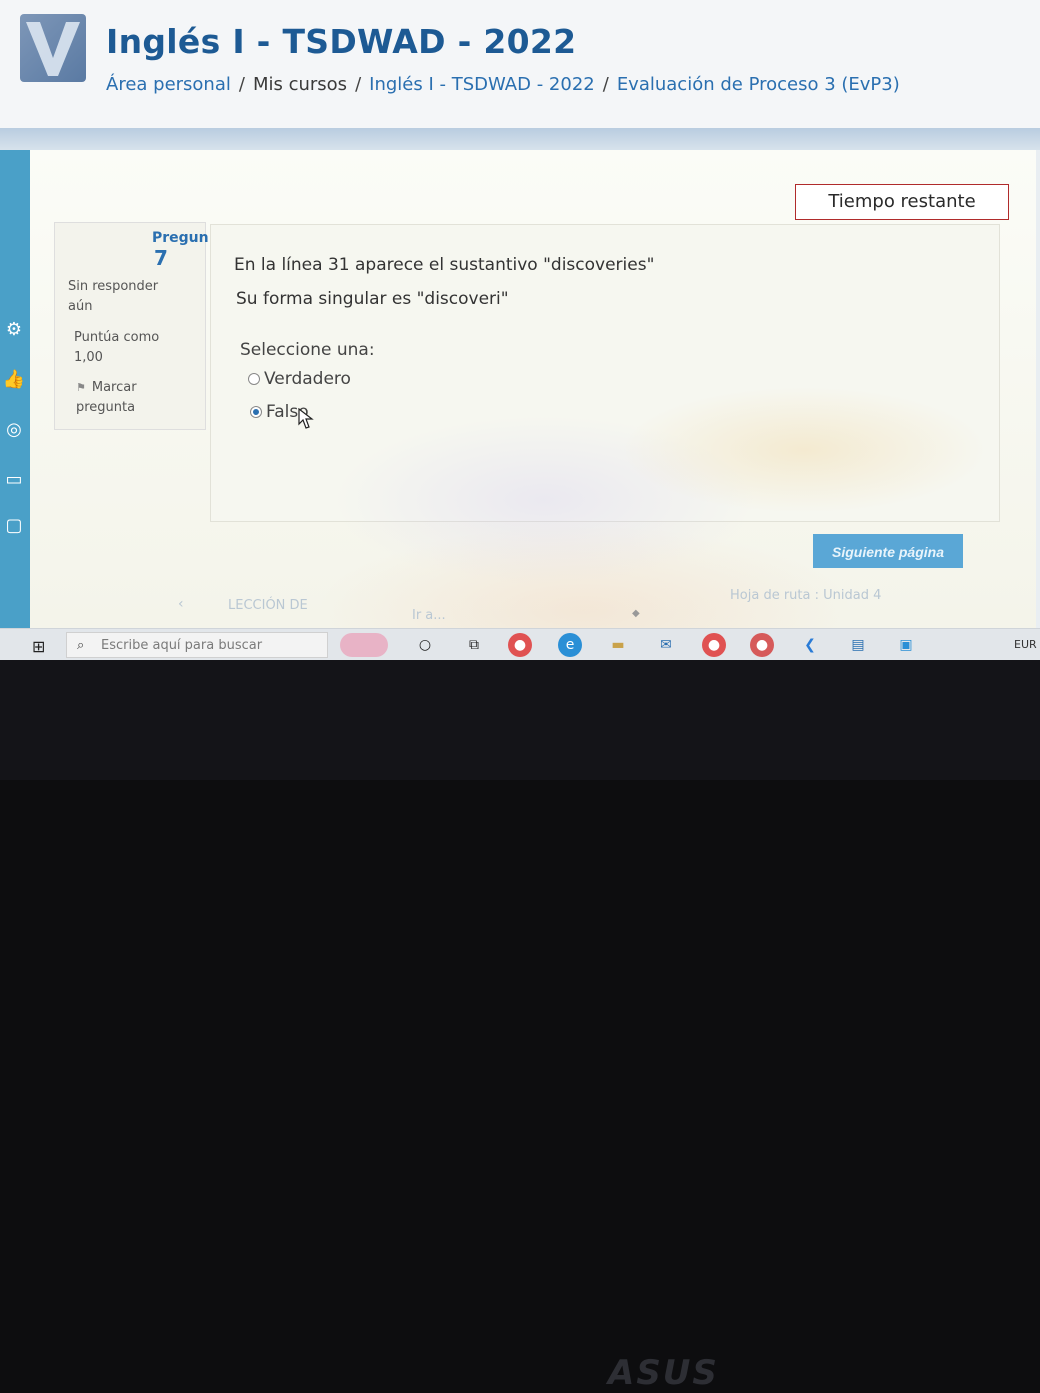 The image size is (1040, 1393). Describe the element at coordinates (666, 645) in the screenshot. I see `mail-icon: ✉` at that location.